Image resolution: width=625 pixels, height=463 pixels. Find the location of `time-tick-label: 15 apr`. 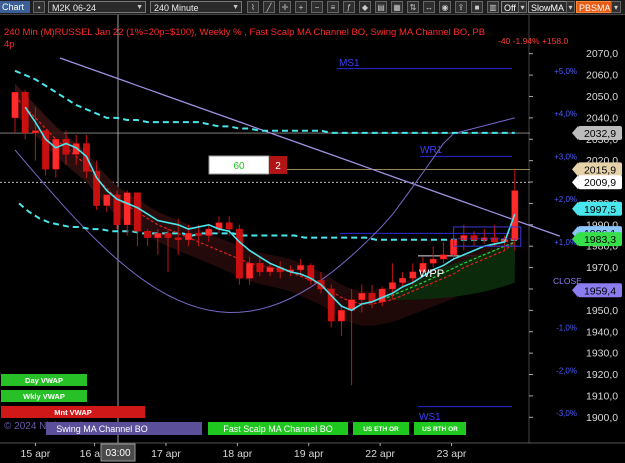

time-tick-label: 15 apr is located at coordinates (36, 454).